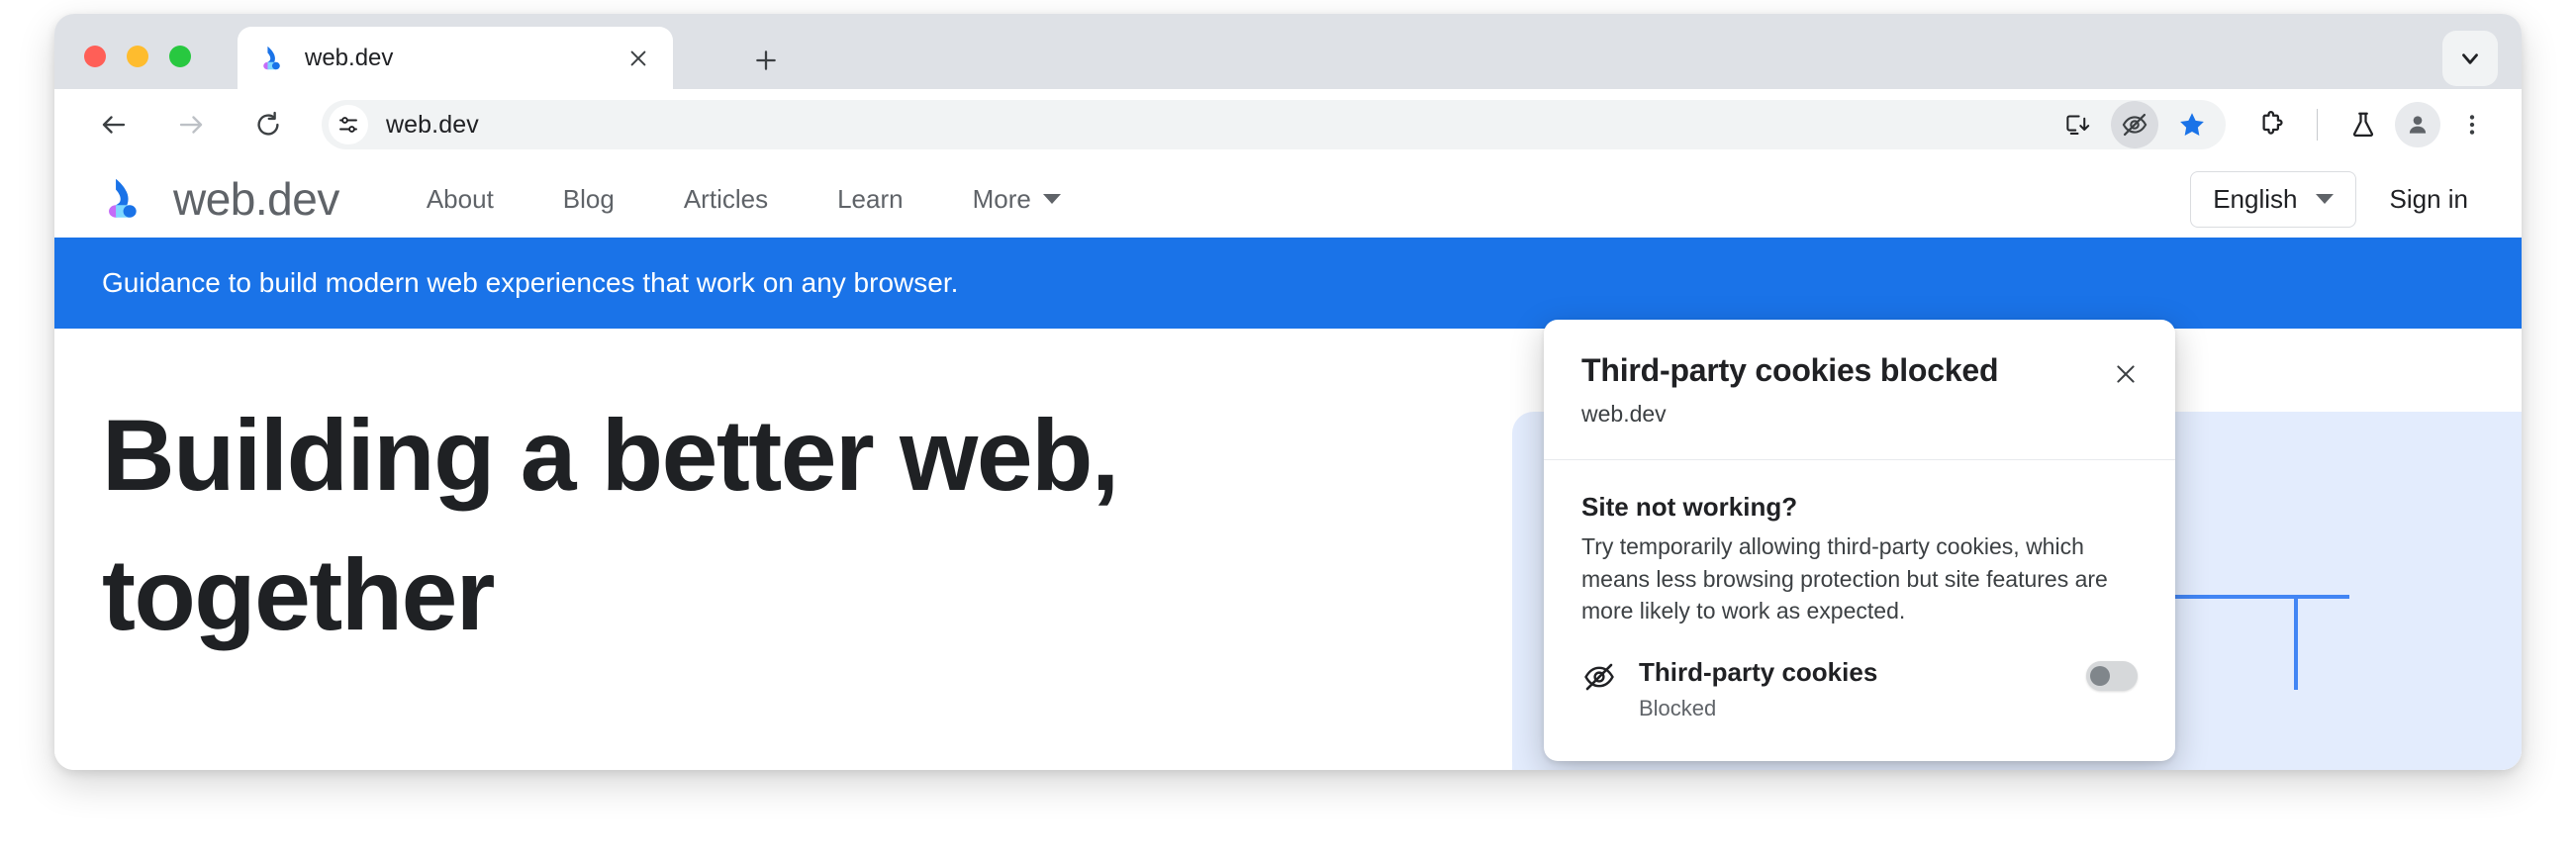 Image resolution: width=2576 pixels, height=863 pixels. I want to click on back-arrow-icon, so click(114, 125).